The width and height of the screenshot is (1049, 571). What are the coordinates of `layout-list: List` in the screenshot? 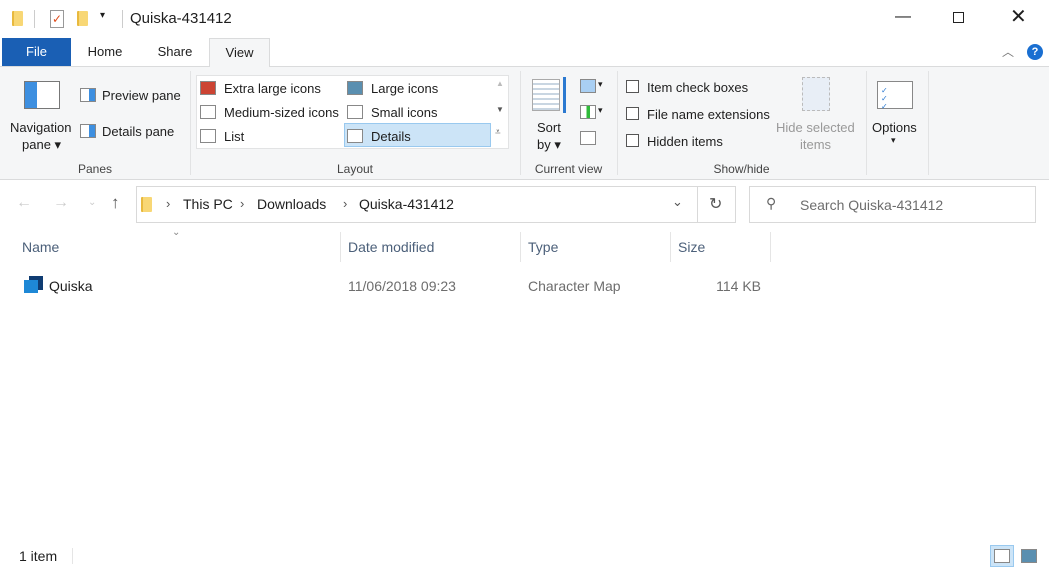 It's located at (234, 136).